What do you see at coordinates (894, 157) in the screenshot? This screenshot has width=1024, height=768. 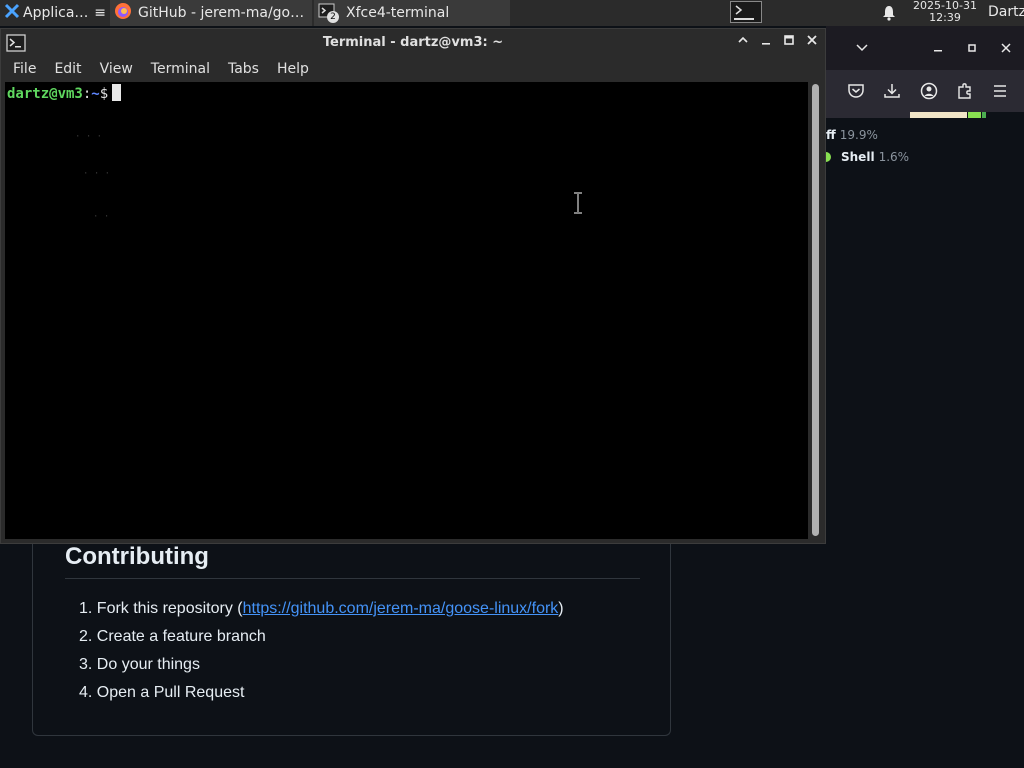 I see `language-percent: 1.6%` at bounding box center [894, 157].